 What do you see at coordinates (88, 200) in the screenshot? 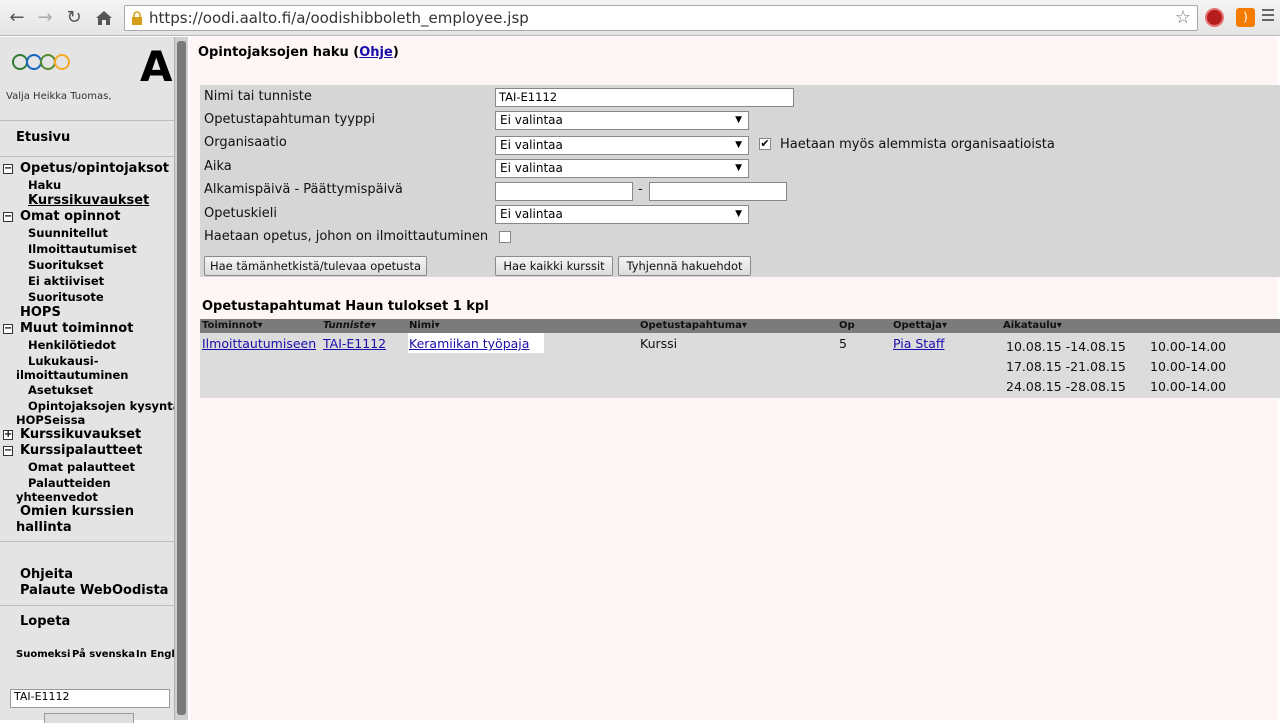
I see `nav-item-course-descriptions: Kurssikuvaukset` at bounding box center [88, 200].